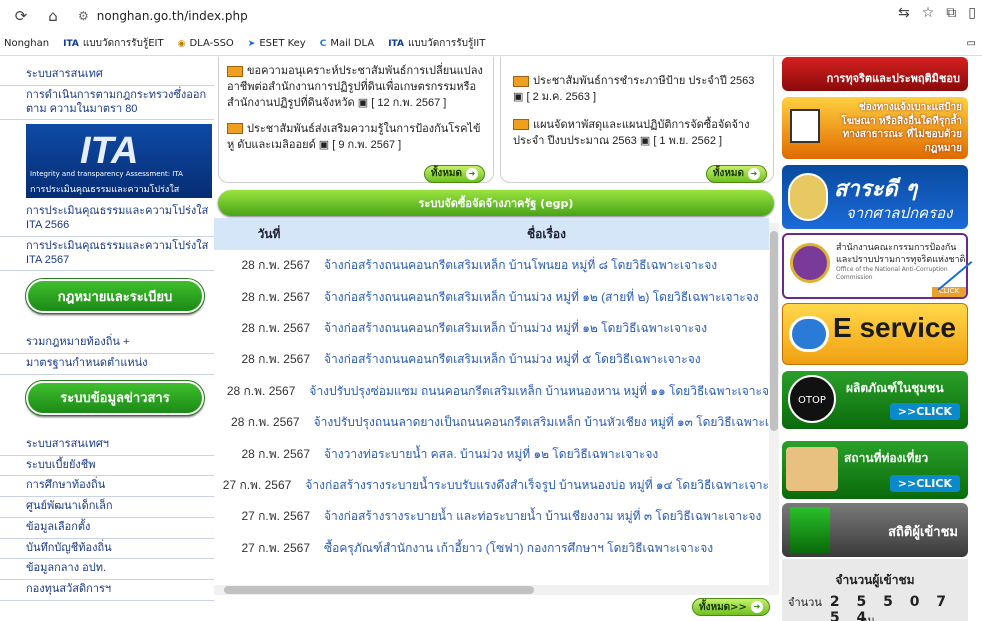 This screenshot has height=621, width=982. Describe the element at coordinates (115, 397) in the screenshot. I see `info-header: ระบบข้อมูลข่าวสาร` at that location.